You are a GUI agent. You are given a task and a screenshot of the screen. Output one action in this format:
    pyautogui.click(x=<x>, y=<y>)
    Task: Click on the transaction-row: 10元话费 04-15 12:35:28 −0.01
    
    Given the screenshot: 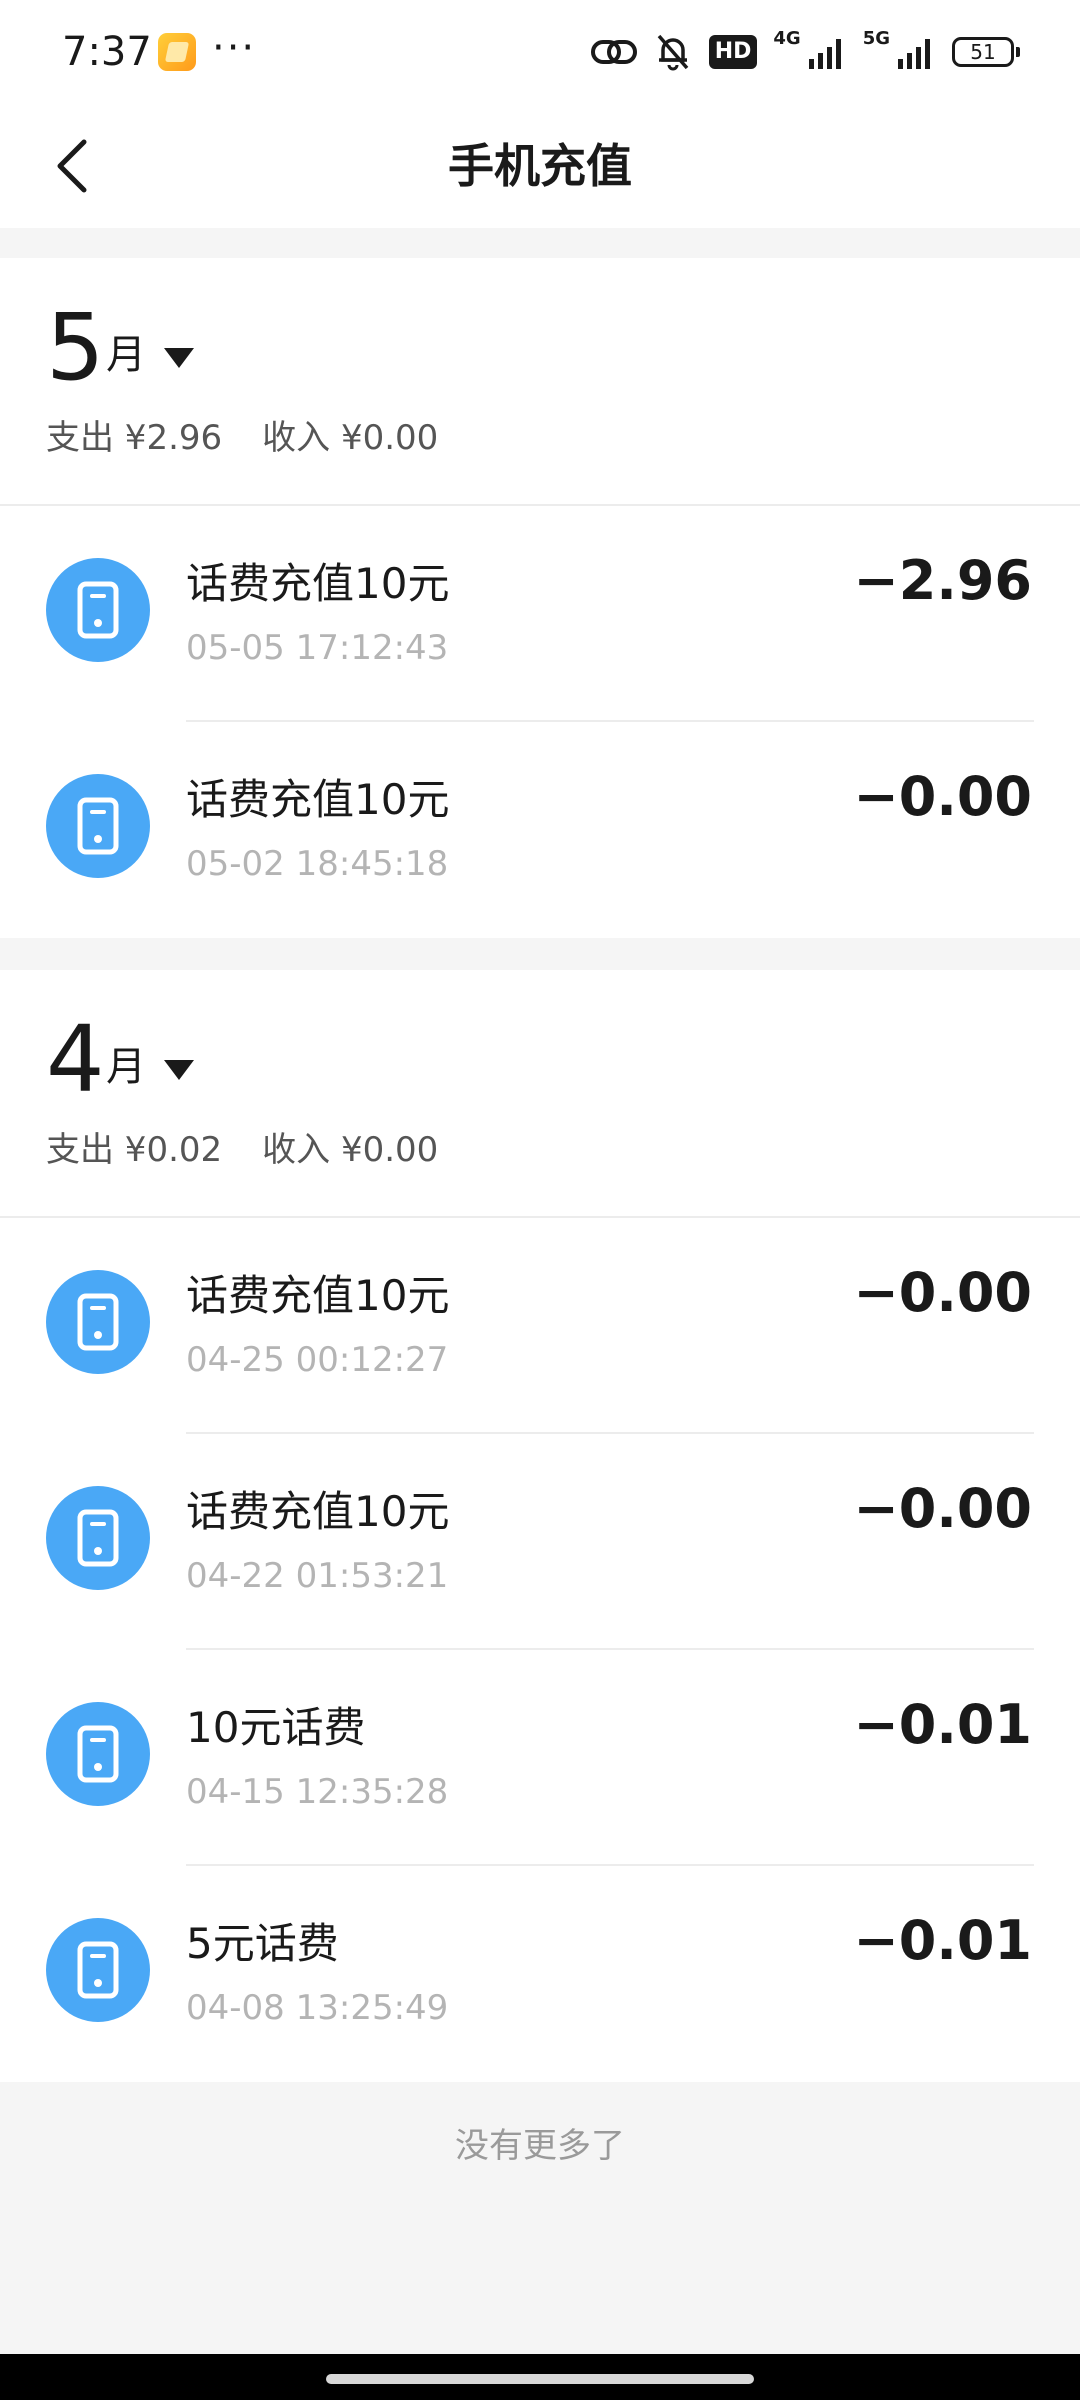 What is the action you would take?
    pyautogui.click(x=540, y=1758)
    